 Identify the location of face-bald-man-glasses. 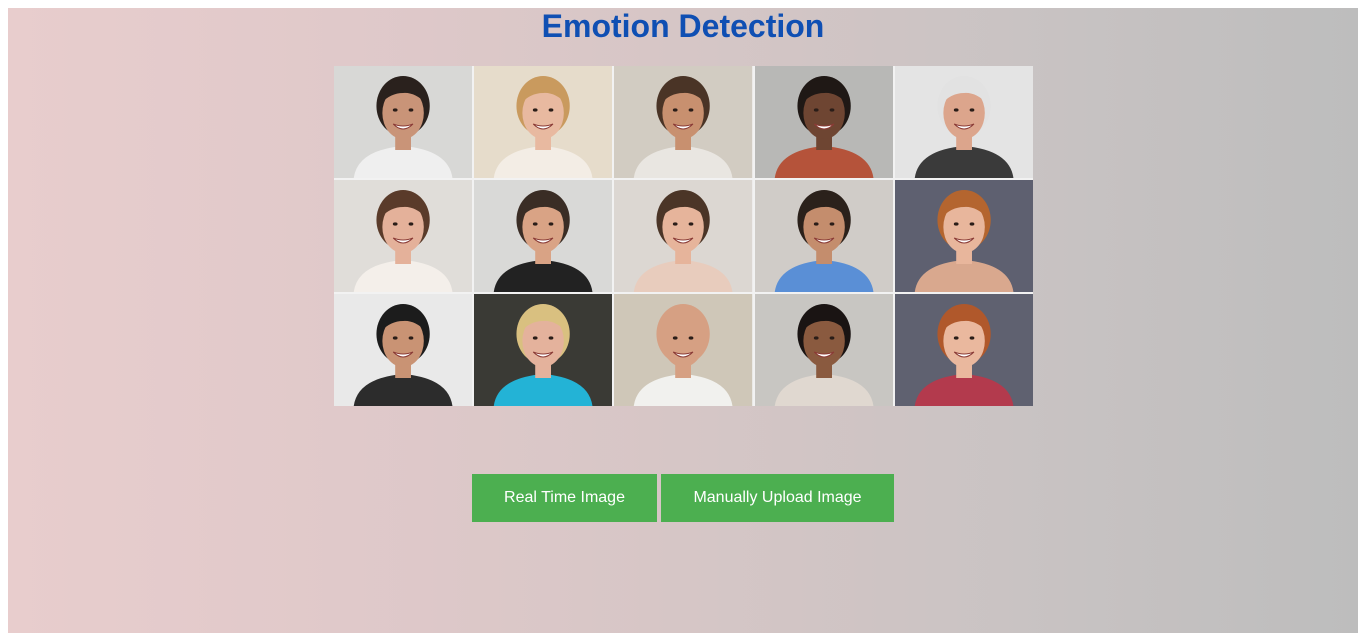
(683, 350).